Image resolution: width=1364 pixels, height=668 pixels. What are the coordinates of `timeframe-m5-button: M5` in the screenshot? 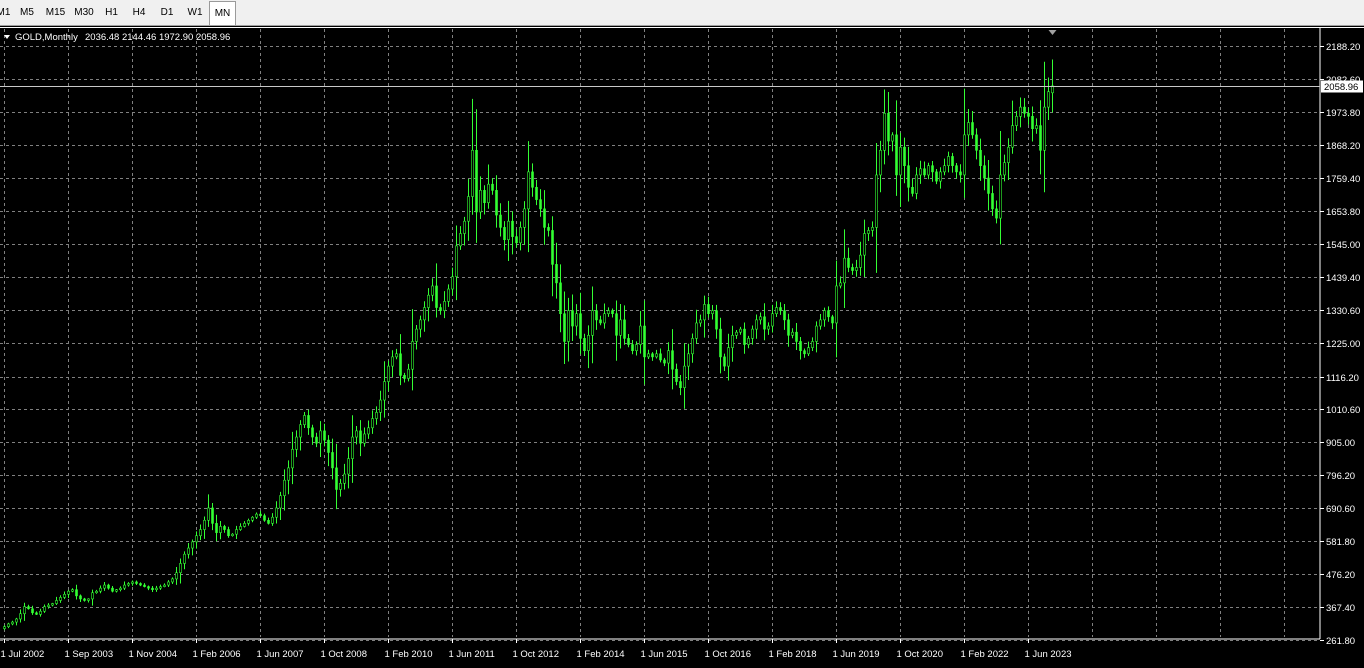 It's located at (27, 12).